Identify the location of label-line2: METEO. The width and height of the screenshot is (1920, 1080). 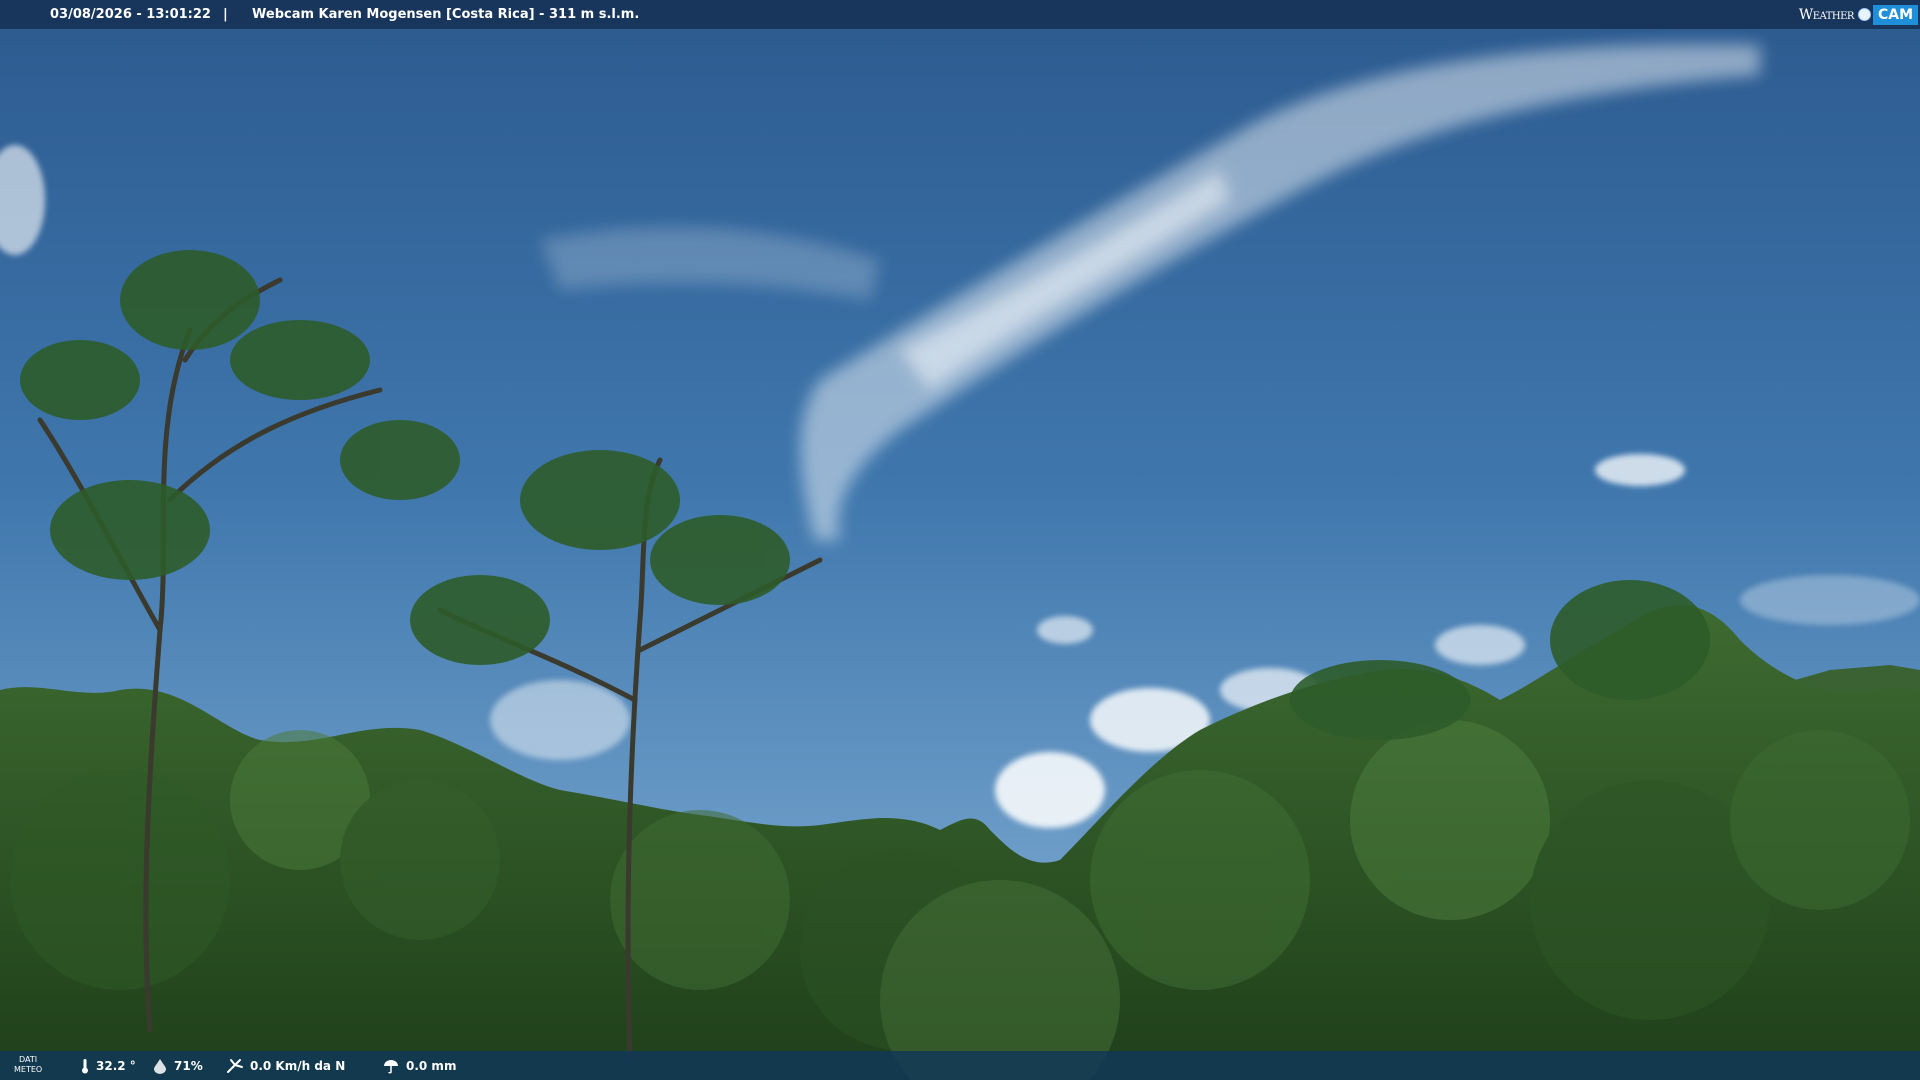
(28, 1069).